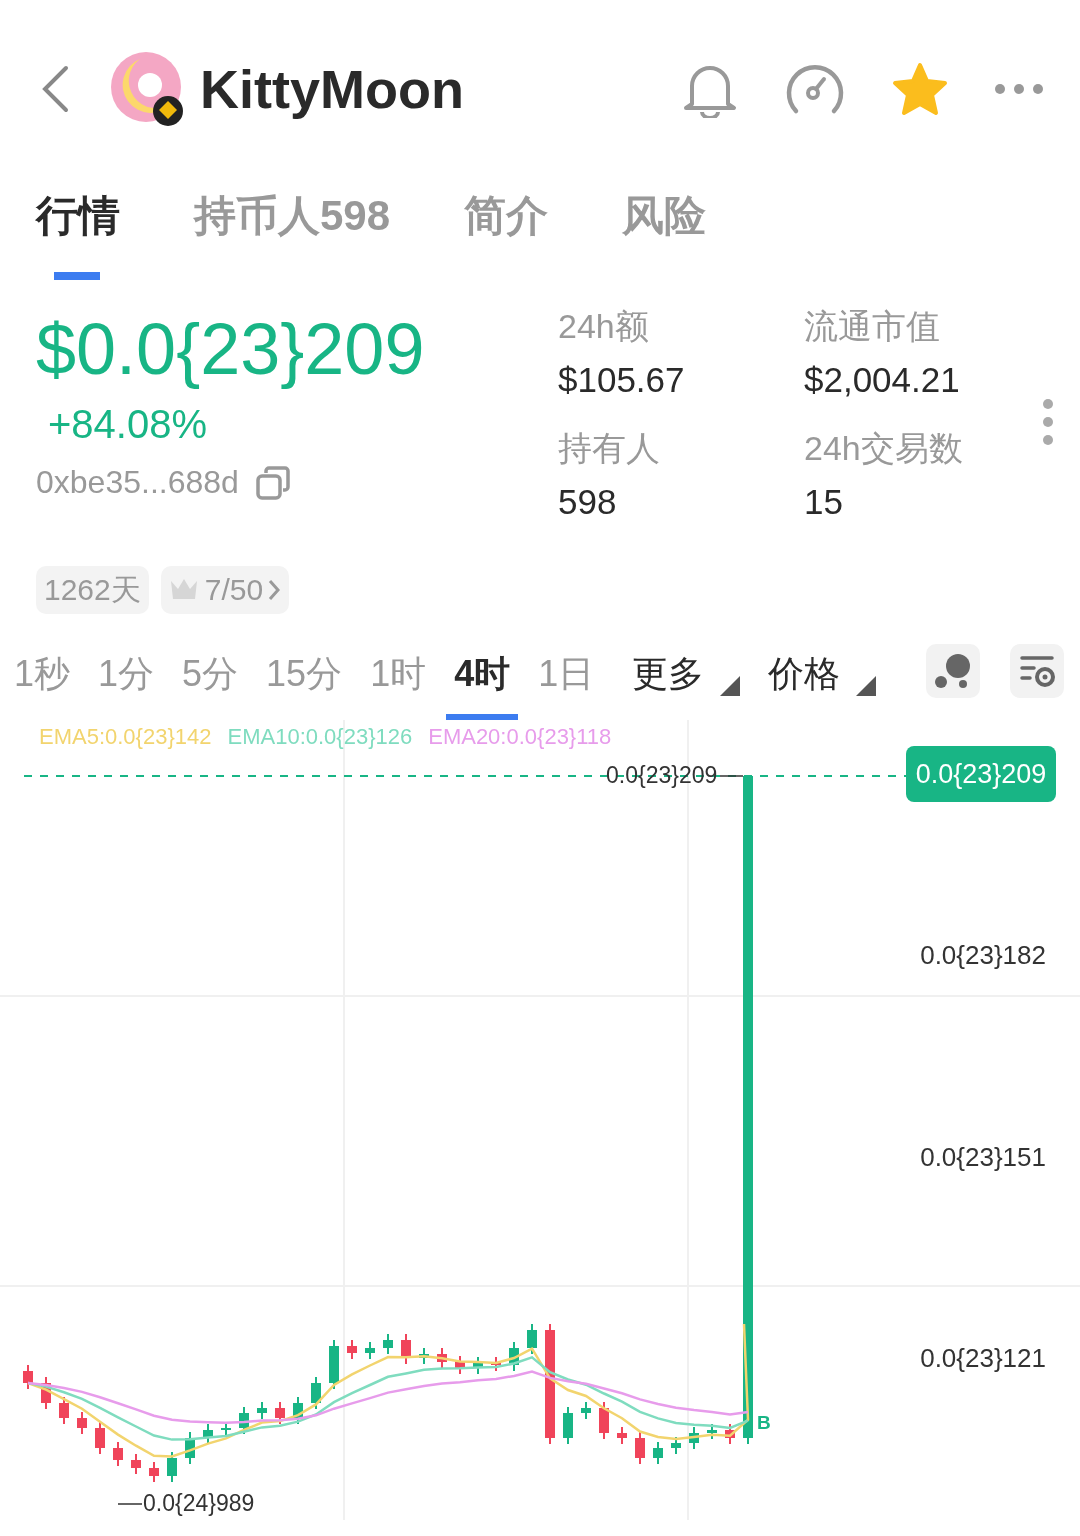 The height and width of the screenshot is (1536, 1080). Describe the element at coordinates (884, 448) in the screenshot. I see `stat-label: 24h交易数` at that location.